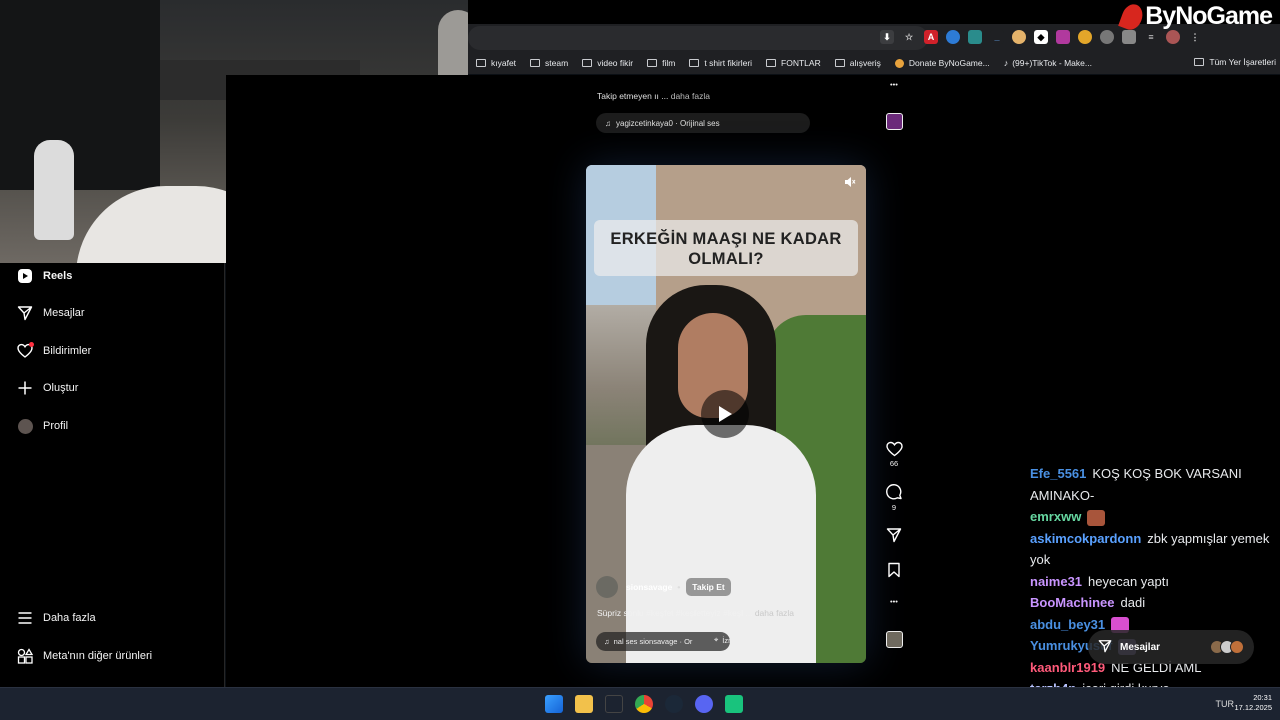 The width and height of the screenshot is (1280, 720). What do you see at coordinates (584, 704) in the screenshot?
I see `file-explorer-icon` at bounding box center [584, 704].